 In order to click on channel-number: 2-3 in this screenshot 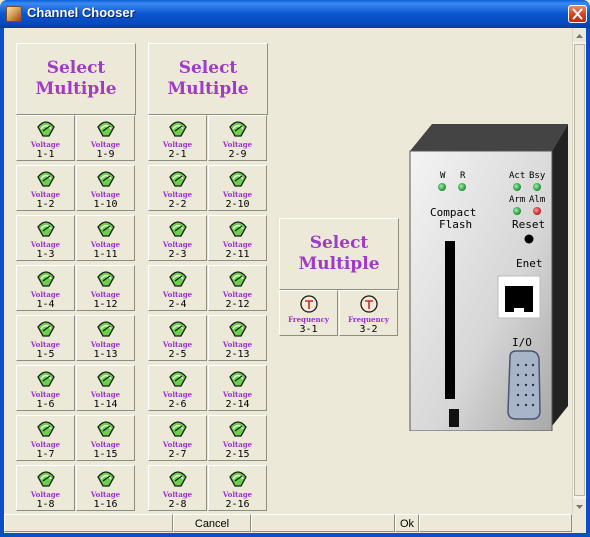, I will do `click(177, 254)`.